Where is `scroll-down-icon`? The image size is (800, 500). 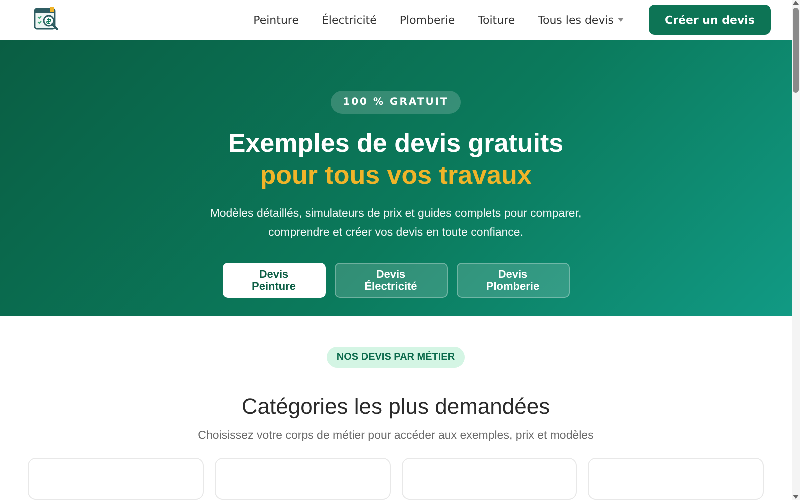
scroll-down-icon is located at coordinates (796, 497).